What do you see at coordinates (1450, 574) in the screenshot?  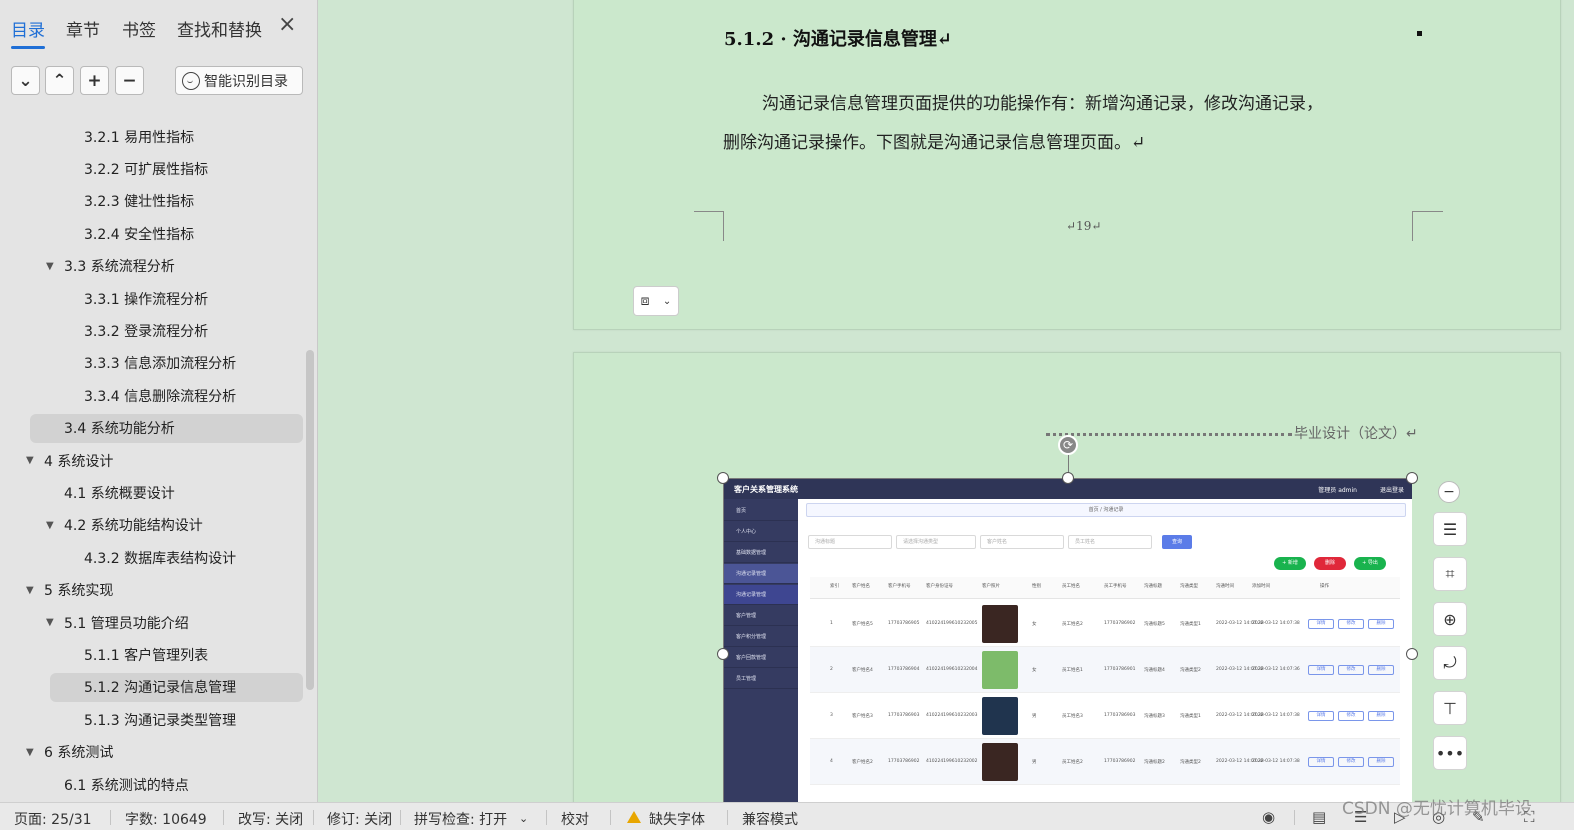 I see `crop-icon: ⌗` at bounding box center [1450, 574].